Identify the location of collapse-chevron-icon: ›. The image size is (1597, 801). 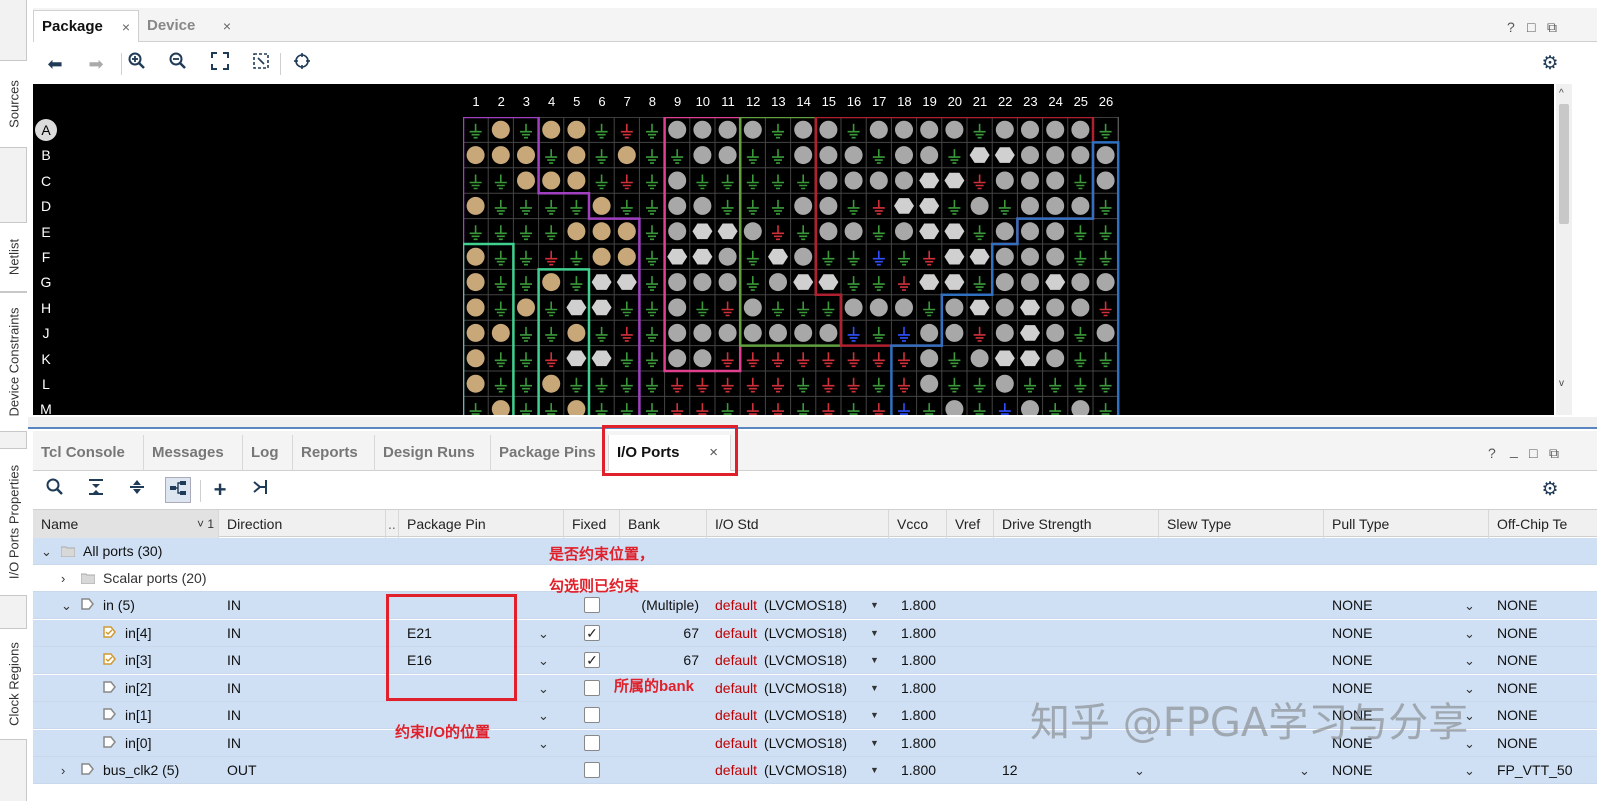
(63, 578).